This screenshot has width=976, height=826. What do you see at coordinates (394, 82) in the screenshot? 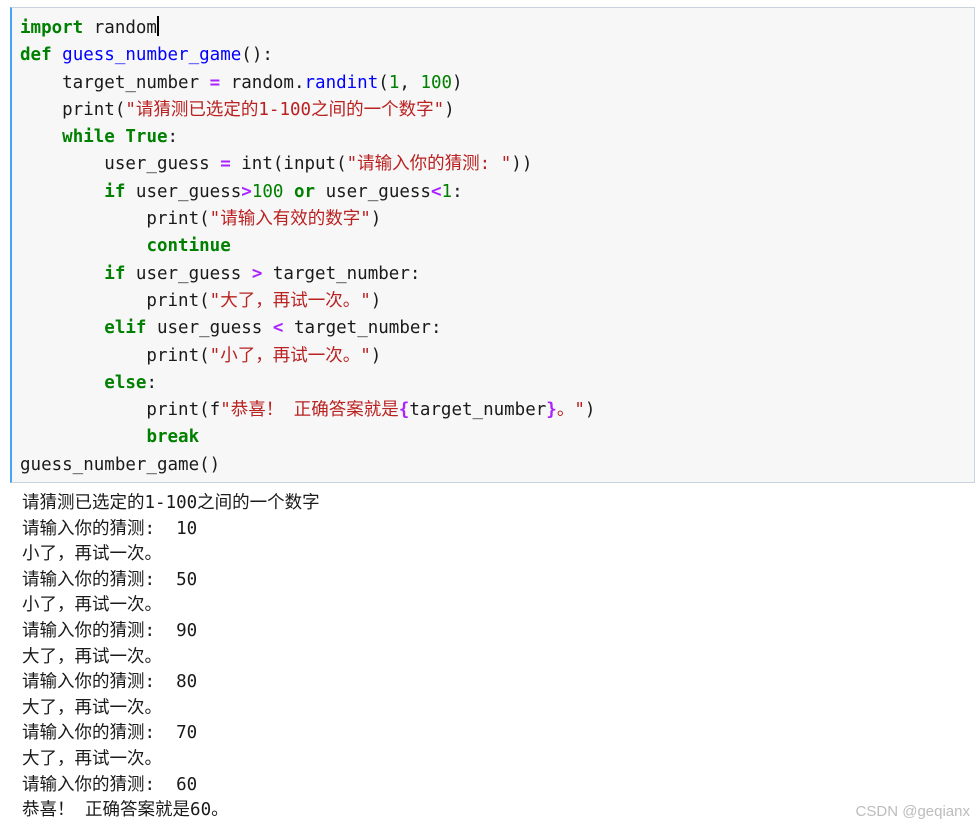
I see `code-token: 1` at bounding box center [394, 82].